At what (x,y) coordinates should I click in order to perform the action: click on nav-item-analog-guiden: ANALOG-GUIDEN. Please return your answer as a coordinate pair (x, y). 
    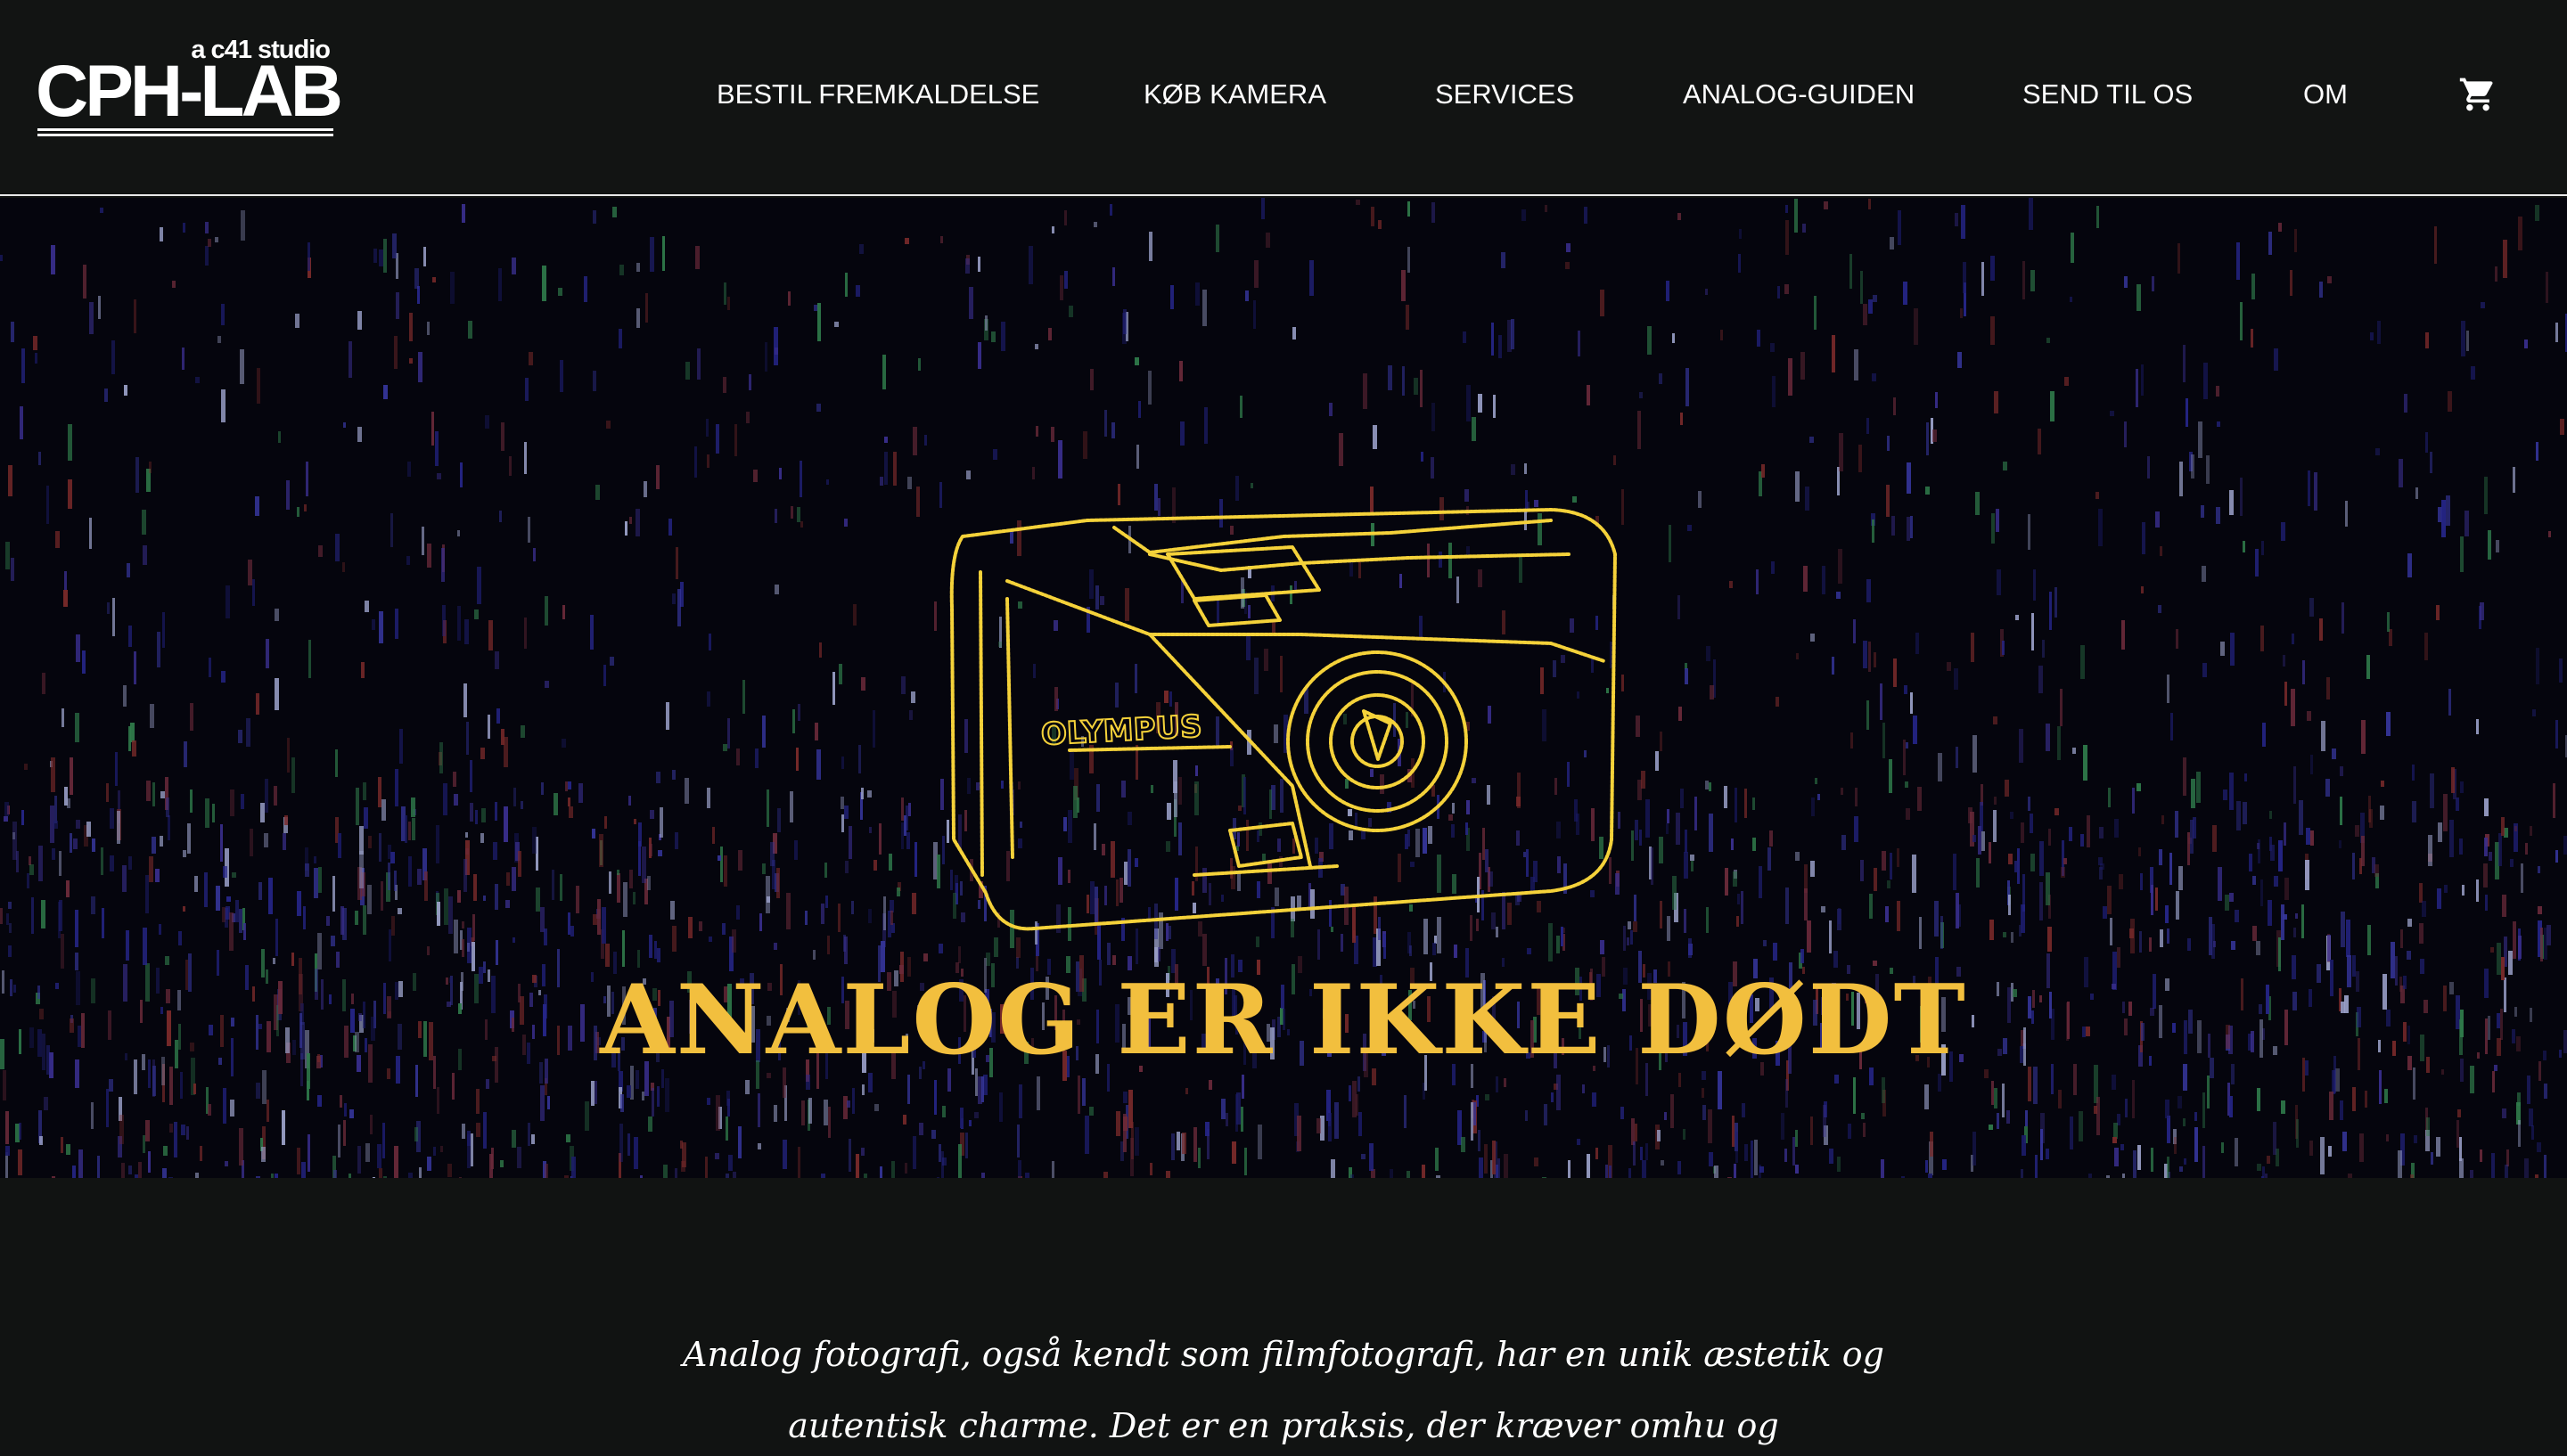
    Looking at the image, I should click on (1799, 94).